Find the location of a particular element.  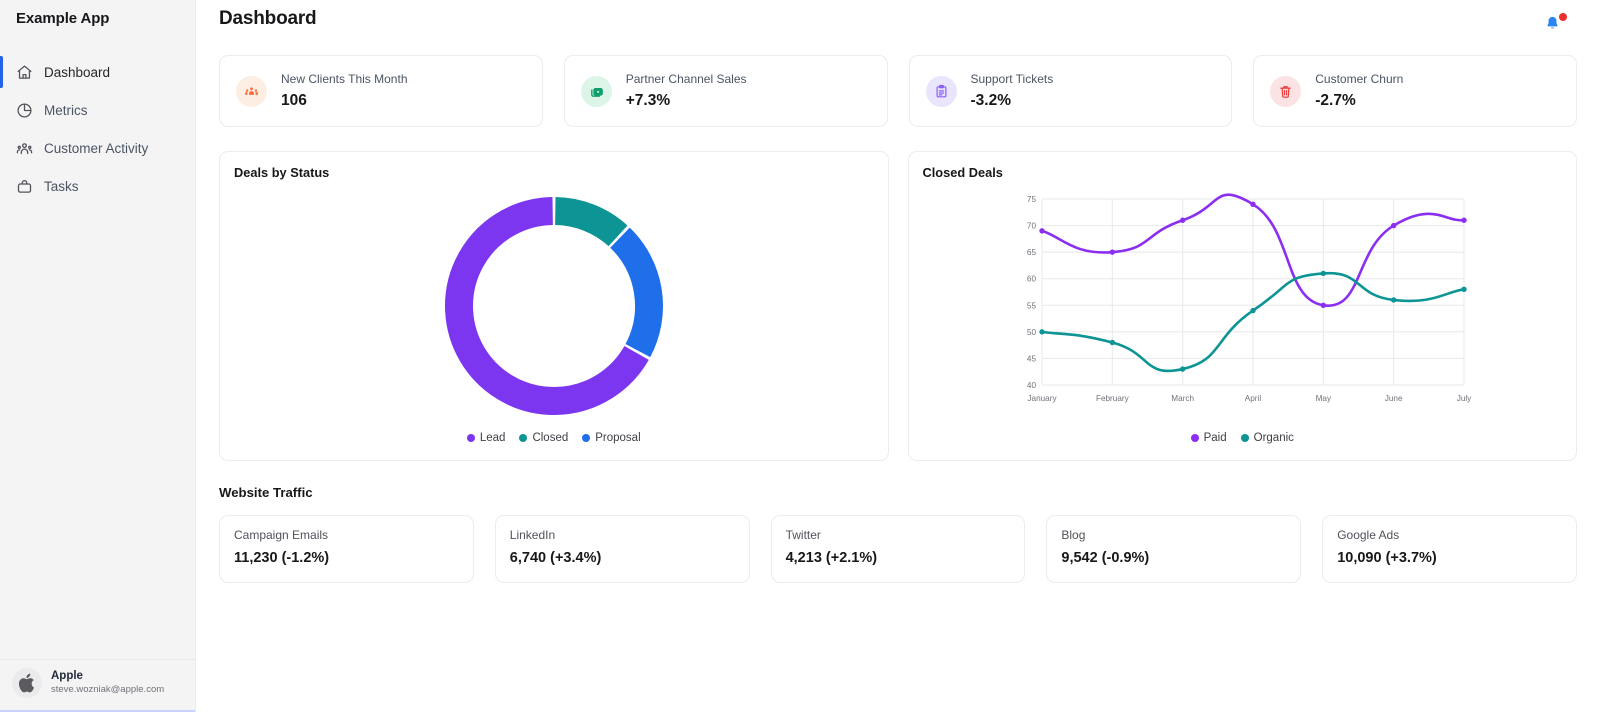

legend-item-proposal: Proposal is located at coordinates (611, 438).